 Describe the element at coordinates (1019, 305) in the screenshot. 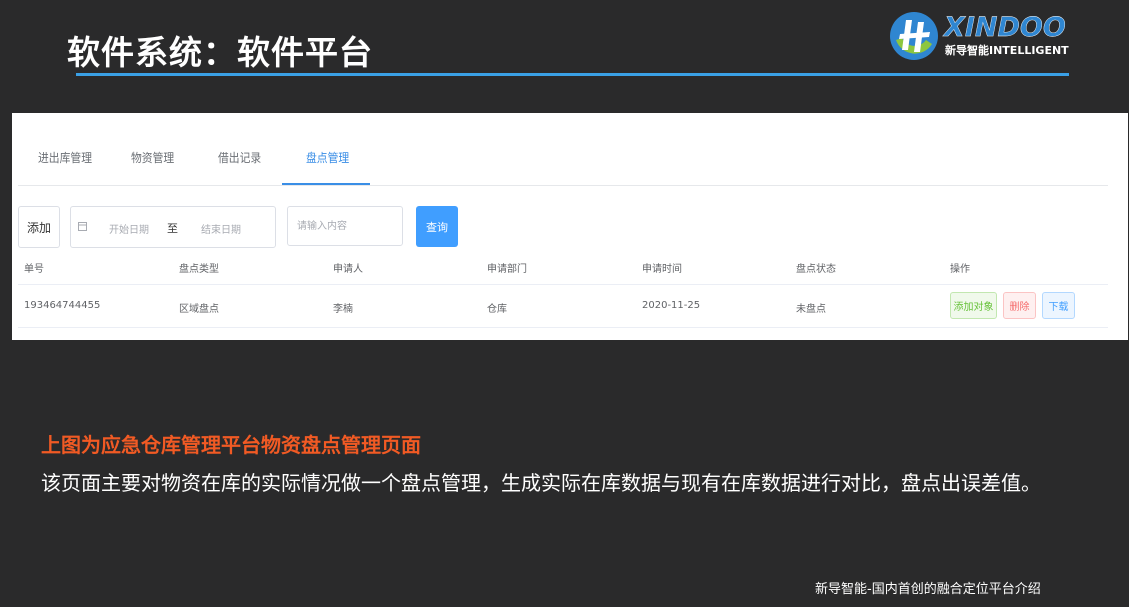

I see `delete-button: 删除` at that location.